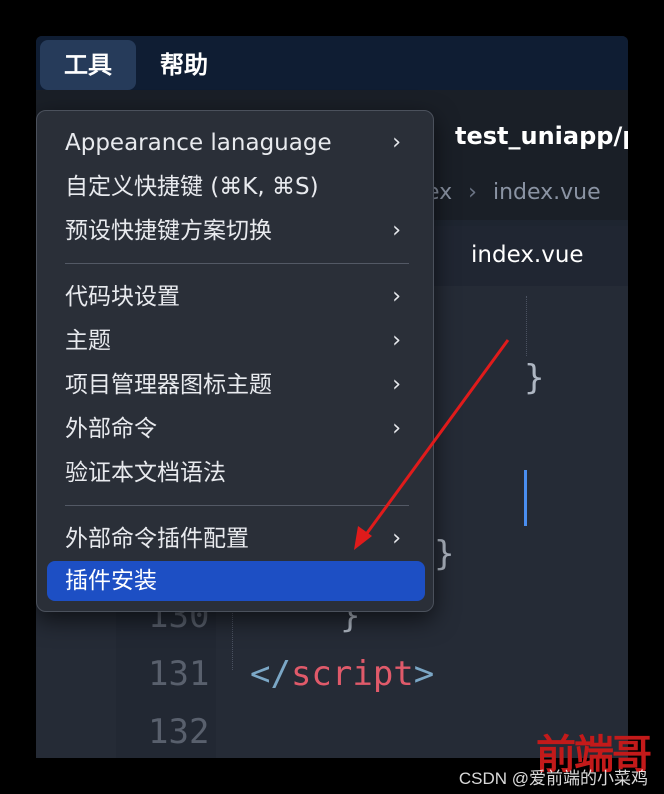 This screenshot has height=794, width=664. I want to click on menu-item-external-command-plugin-config: 外部命令插件配置 ›, so click(236, 539).